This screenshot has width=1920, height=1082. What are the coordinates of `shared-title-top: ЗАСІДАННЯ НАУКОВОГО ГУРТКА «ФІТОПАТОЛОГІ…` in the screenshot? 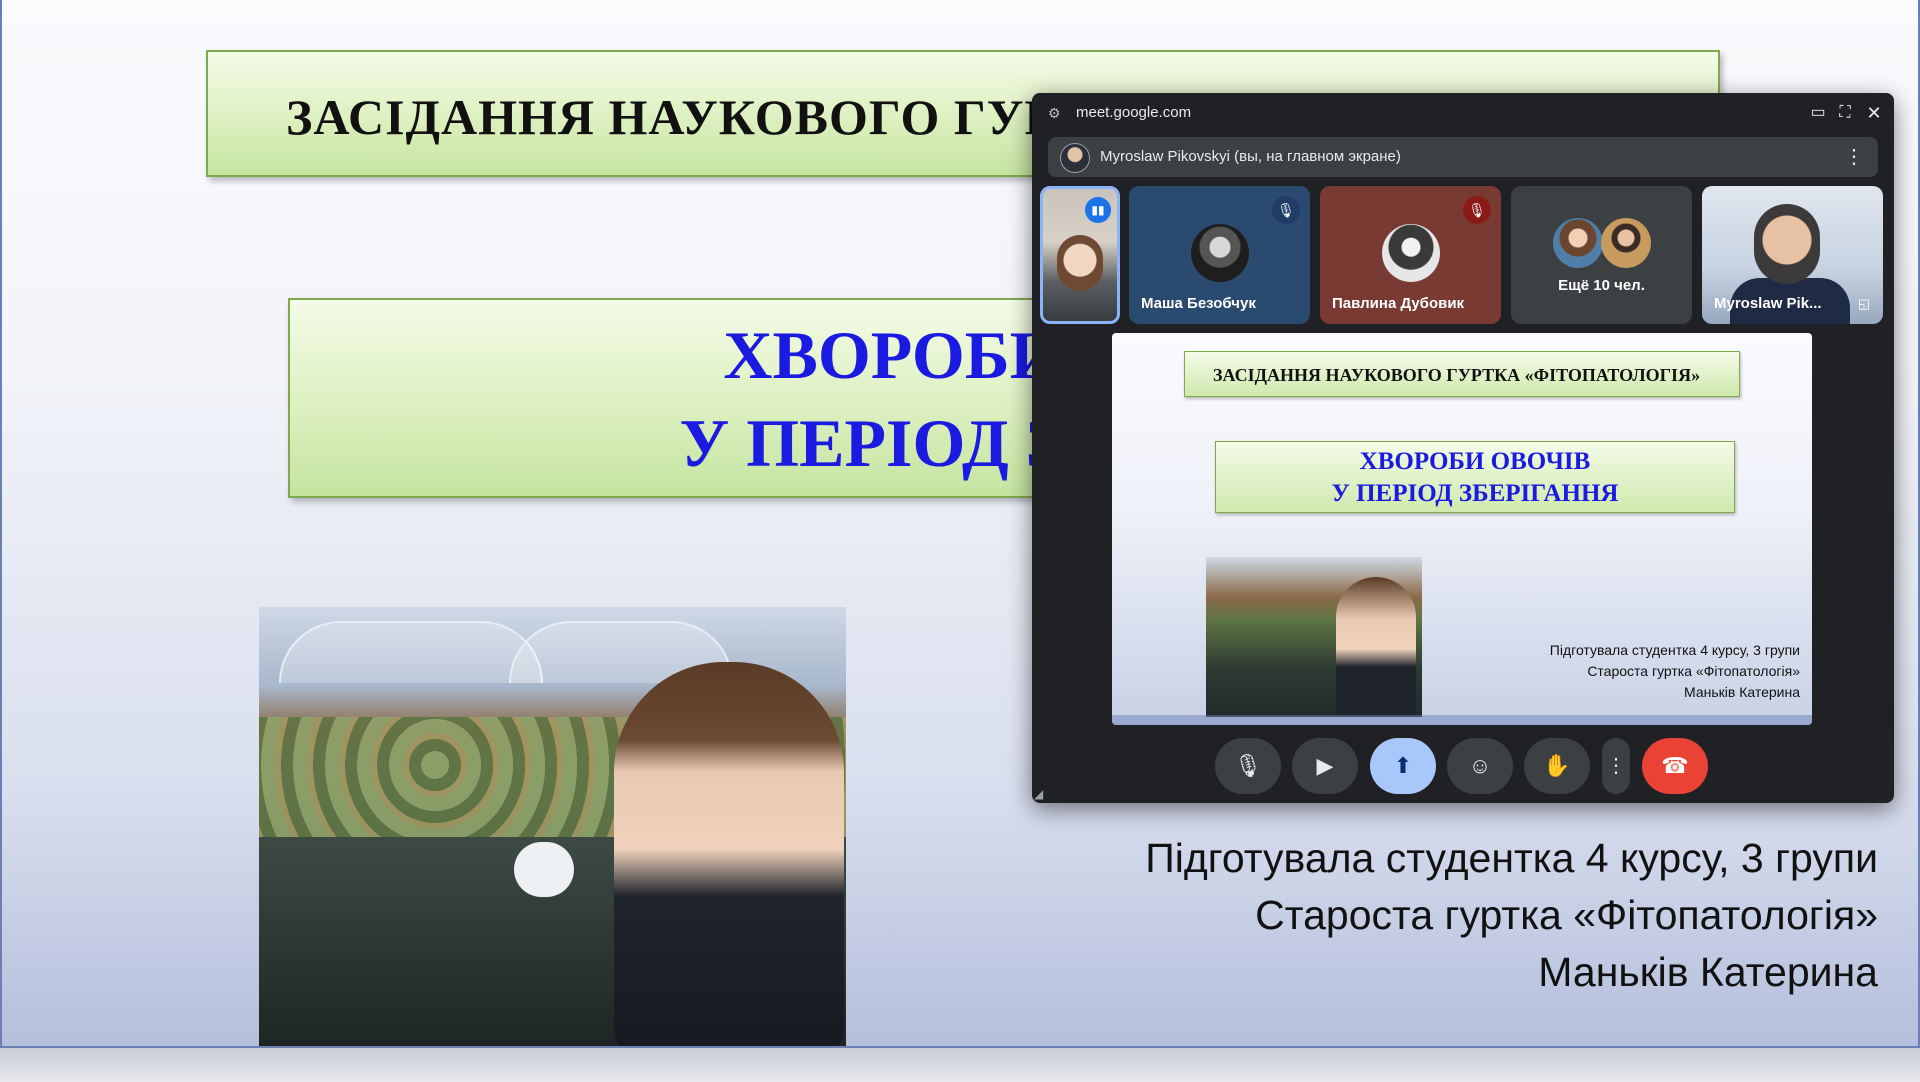 It's located at (1457, 375).